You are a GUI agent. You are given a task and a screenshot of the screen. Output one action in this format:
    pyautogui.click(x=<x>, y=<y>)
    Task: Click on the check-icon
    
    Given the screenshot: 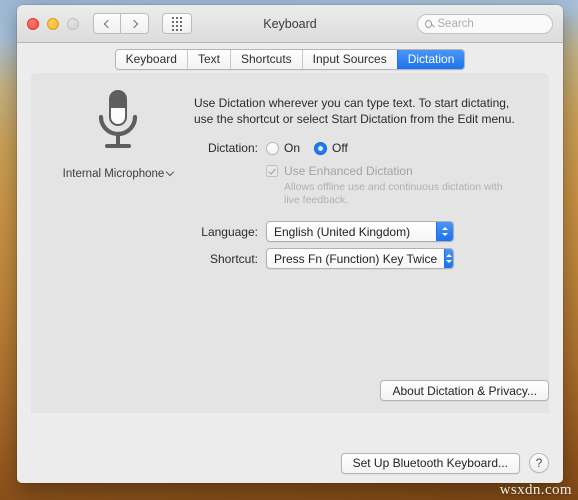 What is the action you would take?
    pyautogui.click(x=272, y=170)
    